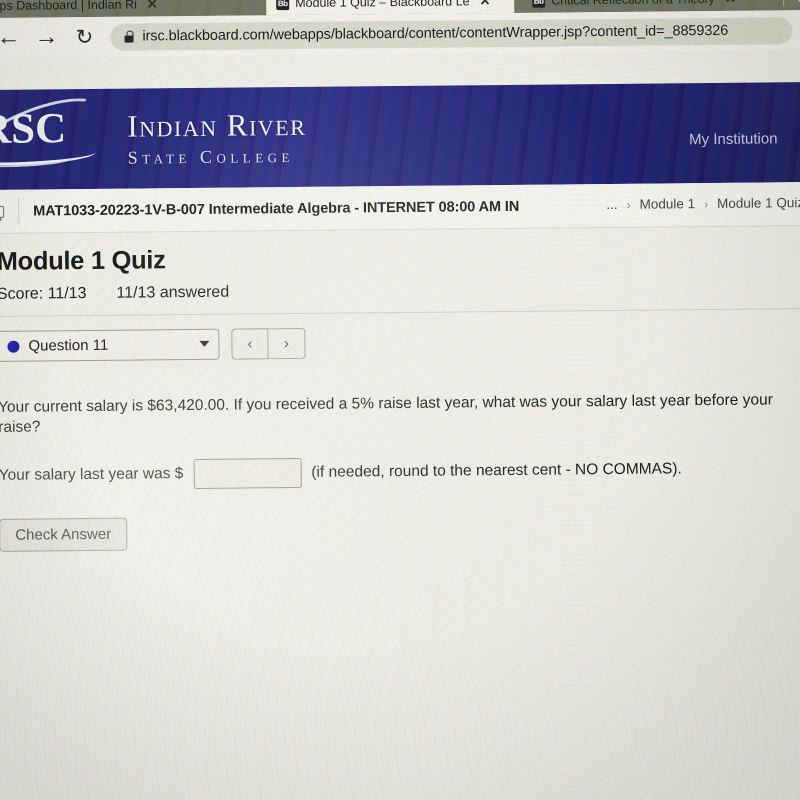 This screenshot has height=800, width=800. What do you see at coordinates (728, 3) in the screenshot?
I see `browser-tab-3-close-icon: ✕` at bounding box center [728, 3].